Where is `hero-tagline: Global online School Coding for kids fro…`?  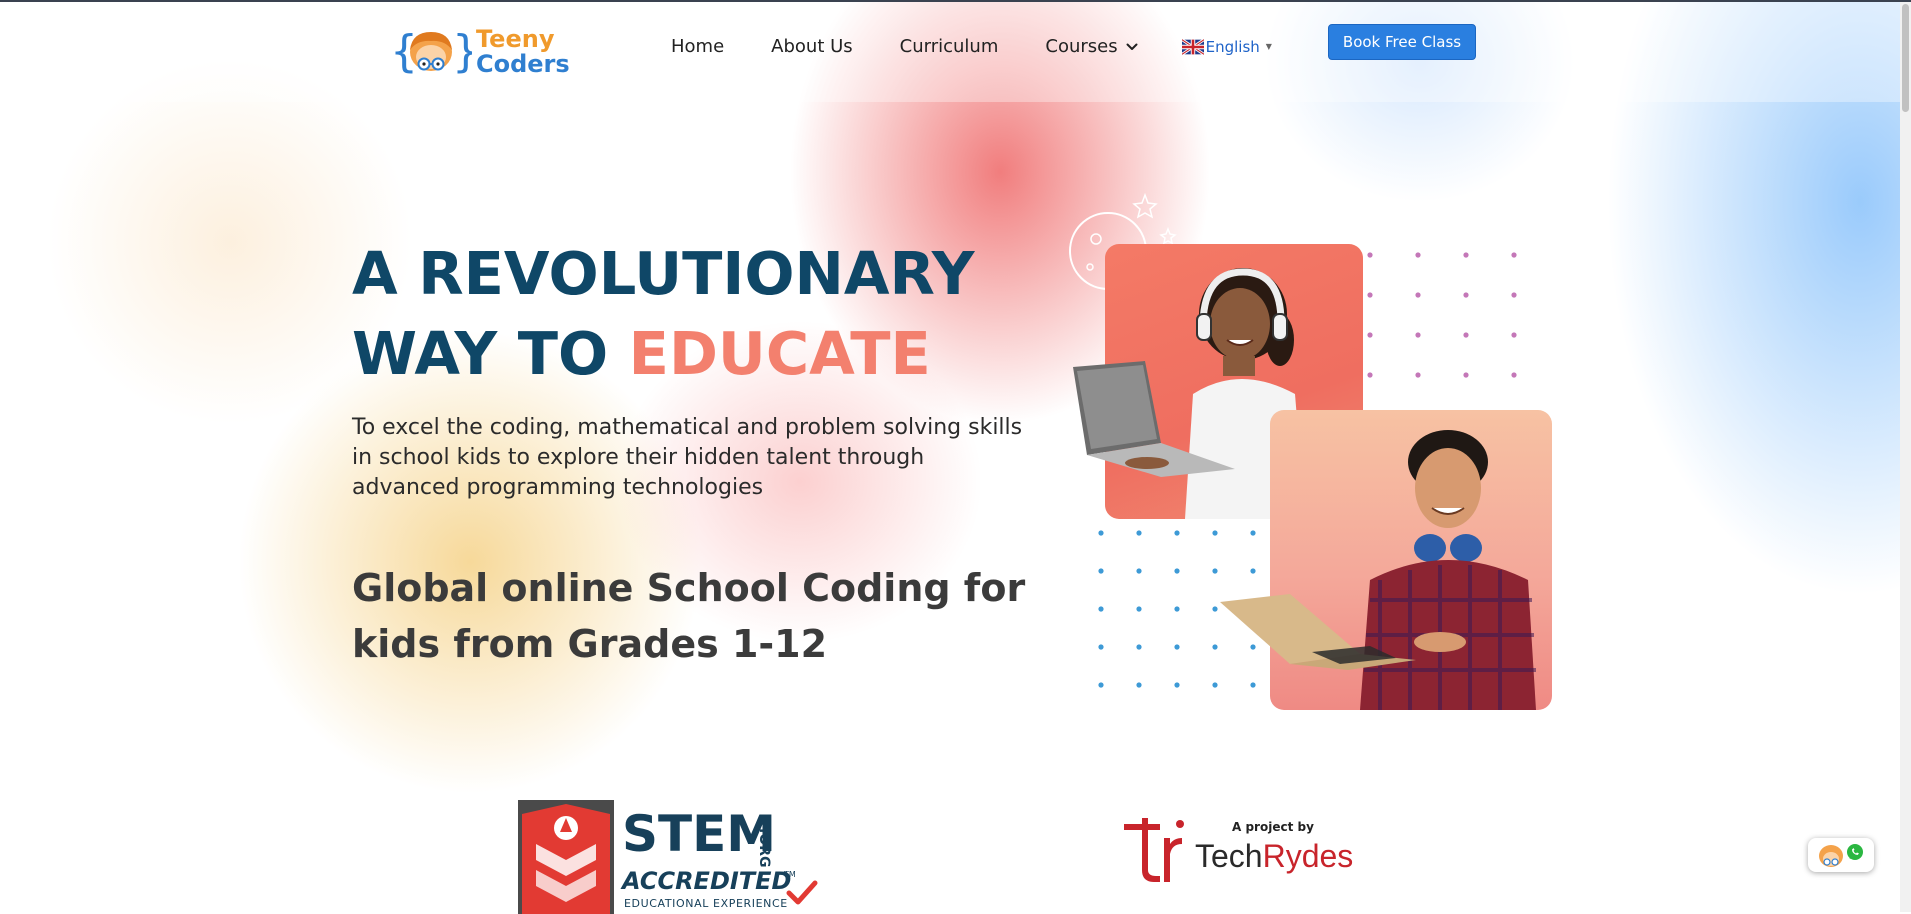
hero-tagline: Global online School Coding for kids fro… is located at coordinates (689, 616).